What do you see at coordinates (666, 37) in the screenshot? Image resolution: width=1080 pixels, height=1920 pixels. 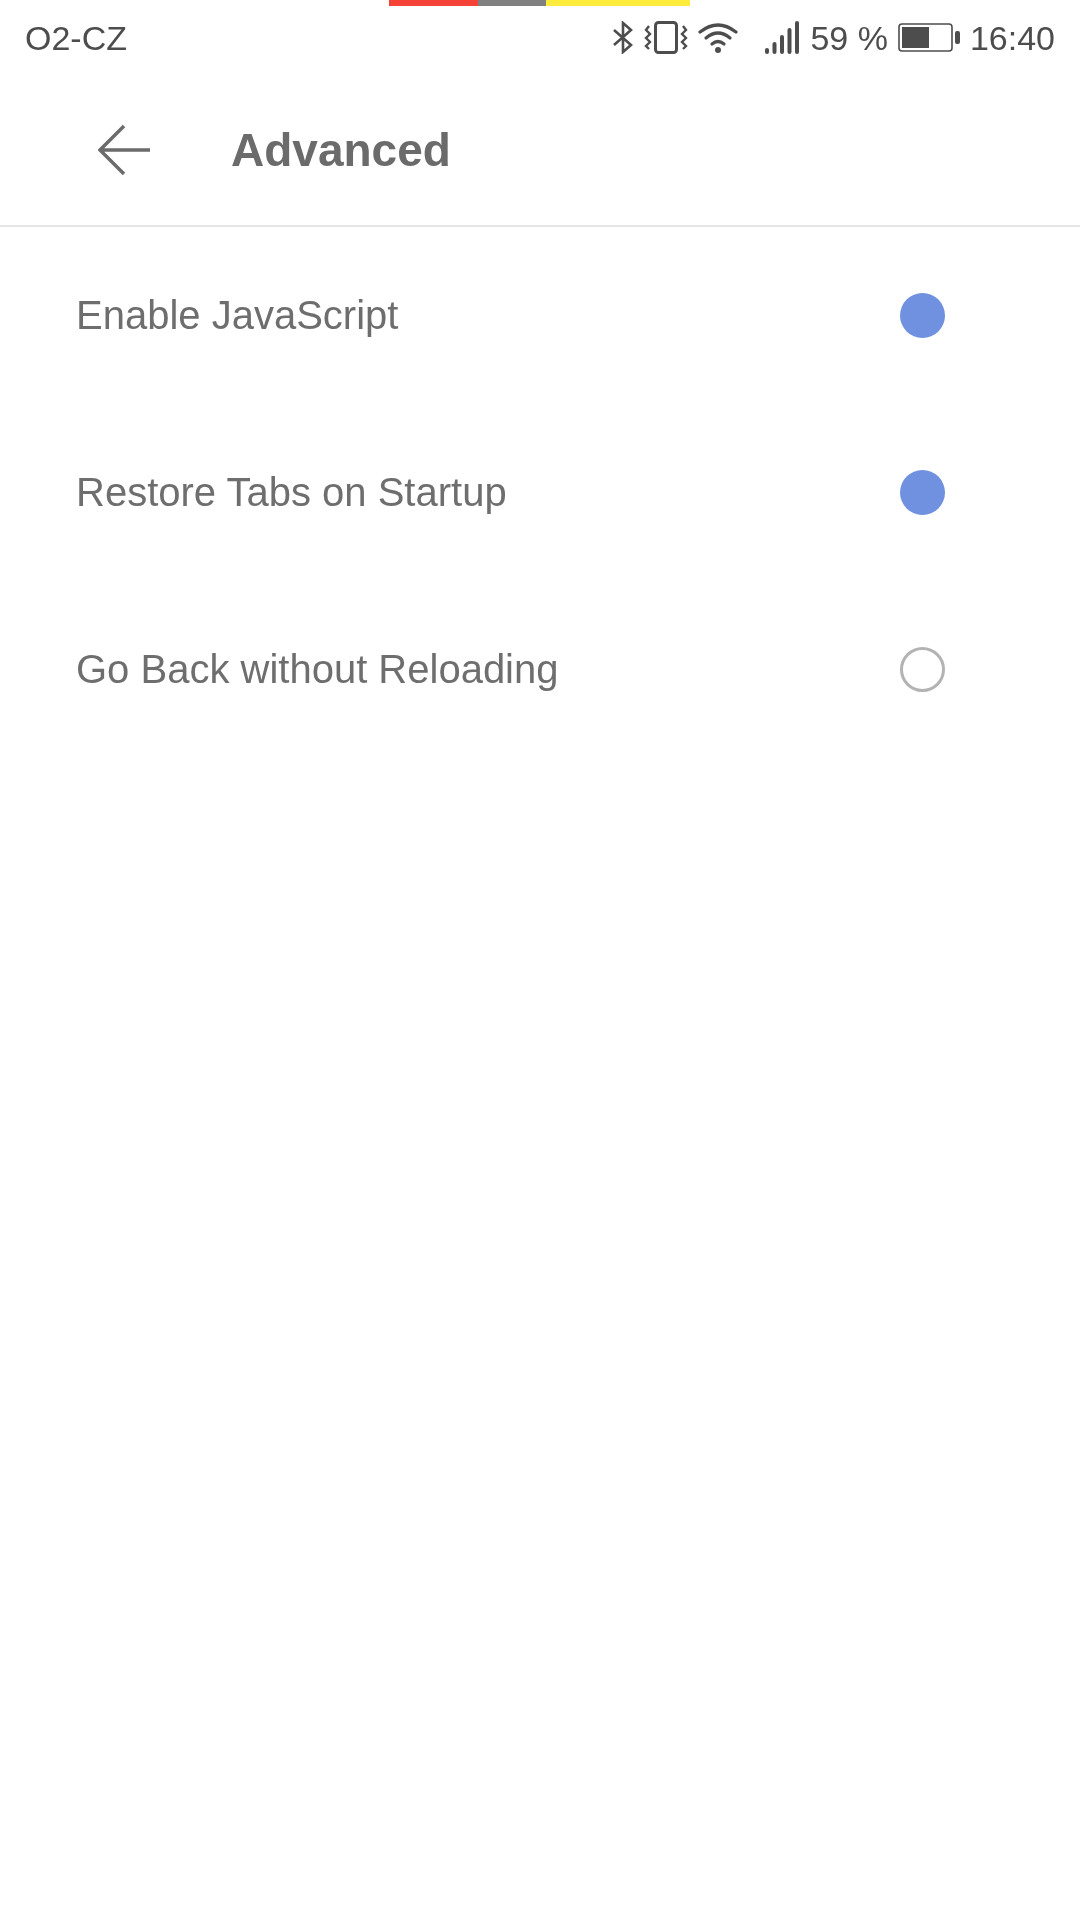 I see `vibrate-icon` at bounding box center [666, 37].